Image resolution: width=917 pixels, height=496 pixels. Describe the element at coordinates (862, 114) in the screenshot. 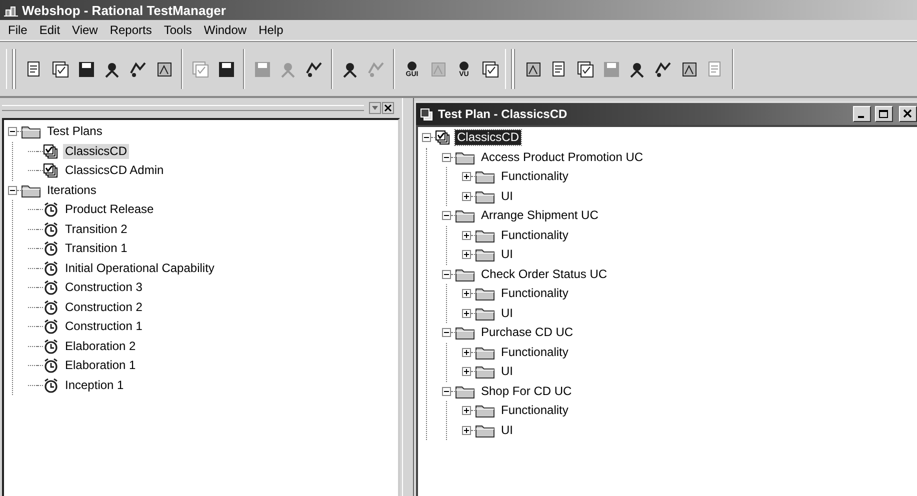

I see `minimize-icon` at that location.